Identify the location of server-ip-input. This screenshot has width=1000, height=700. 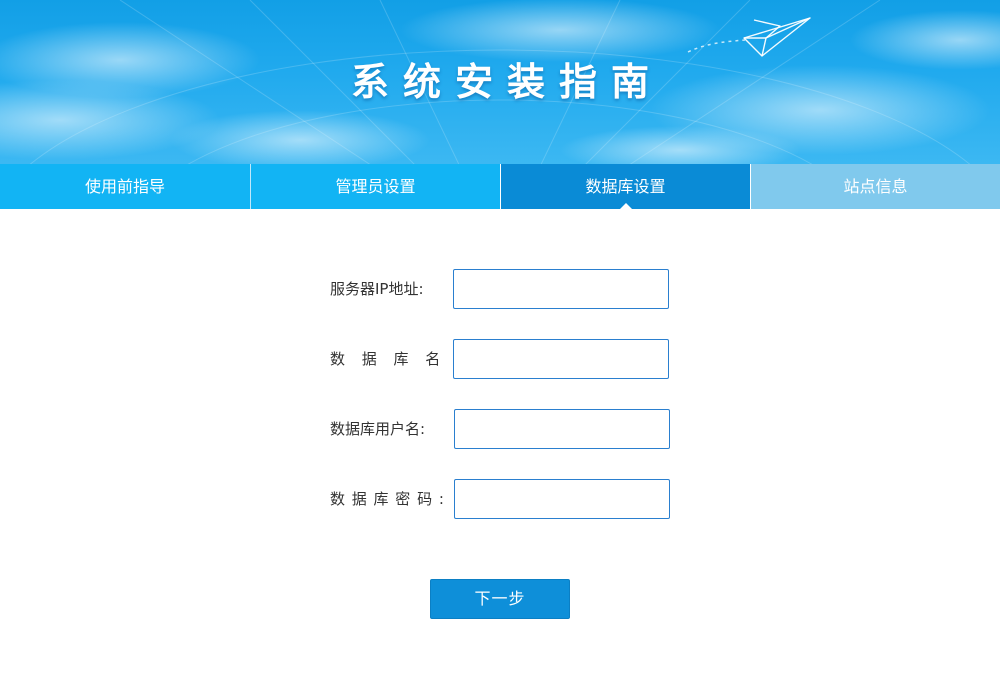
(561, 289).